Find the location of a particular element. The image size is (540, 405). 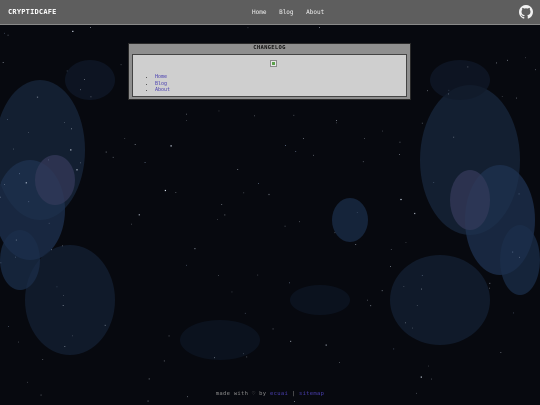

author-link: ecuai is located at coordinates (279, 394).